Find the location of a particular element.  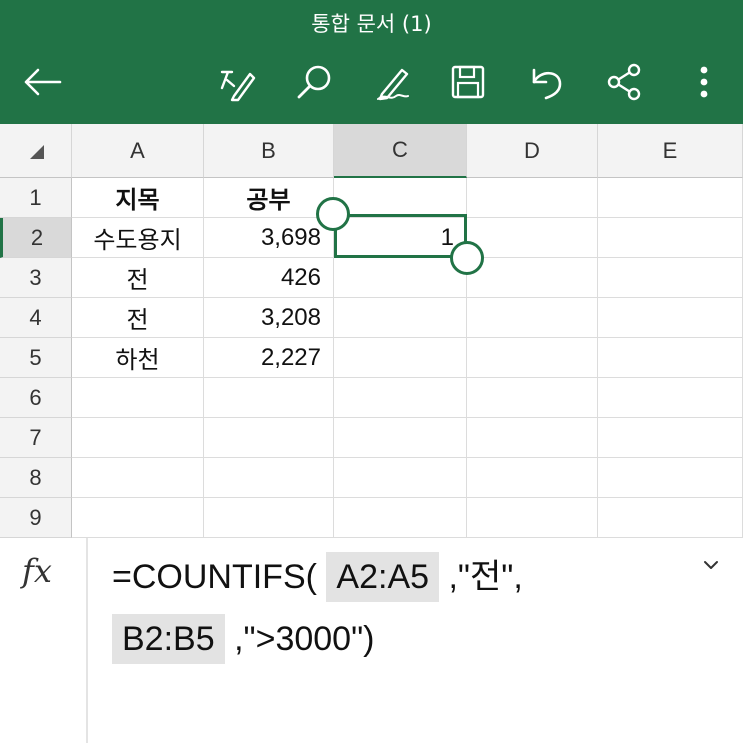

cell-d4 is located at coordinates (532, 318).